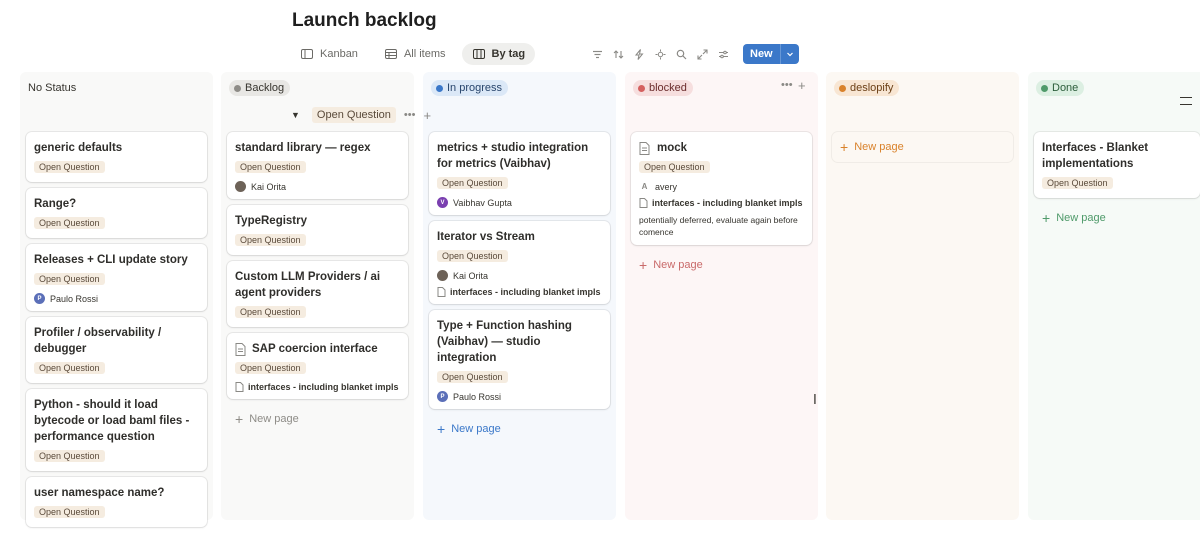  Describe the element at coordinates (116, 88) in the screenshot. I see `column-header: No Status` at that location.